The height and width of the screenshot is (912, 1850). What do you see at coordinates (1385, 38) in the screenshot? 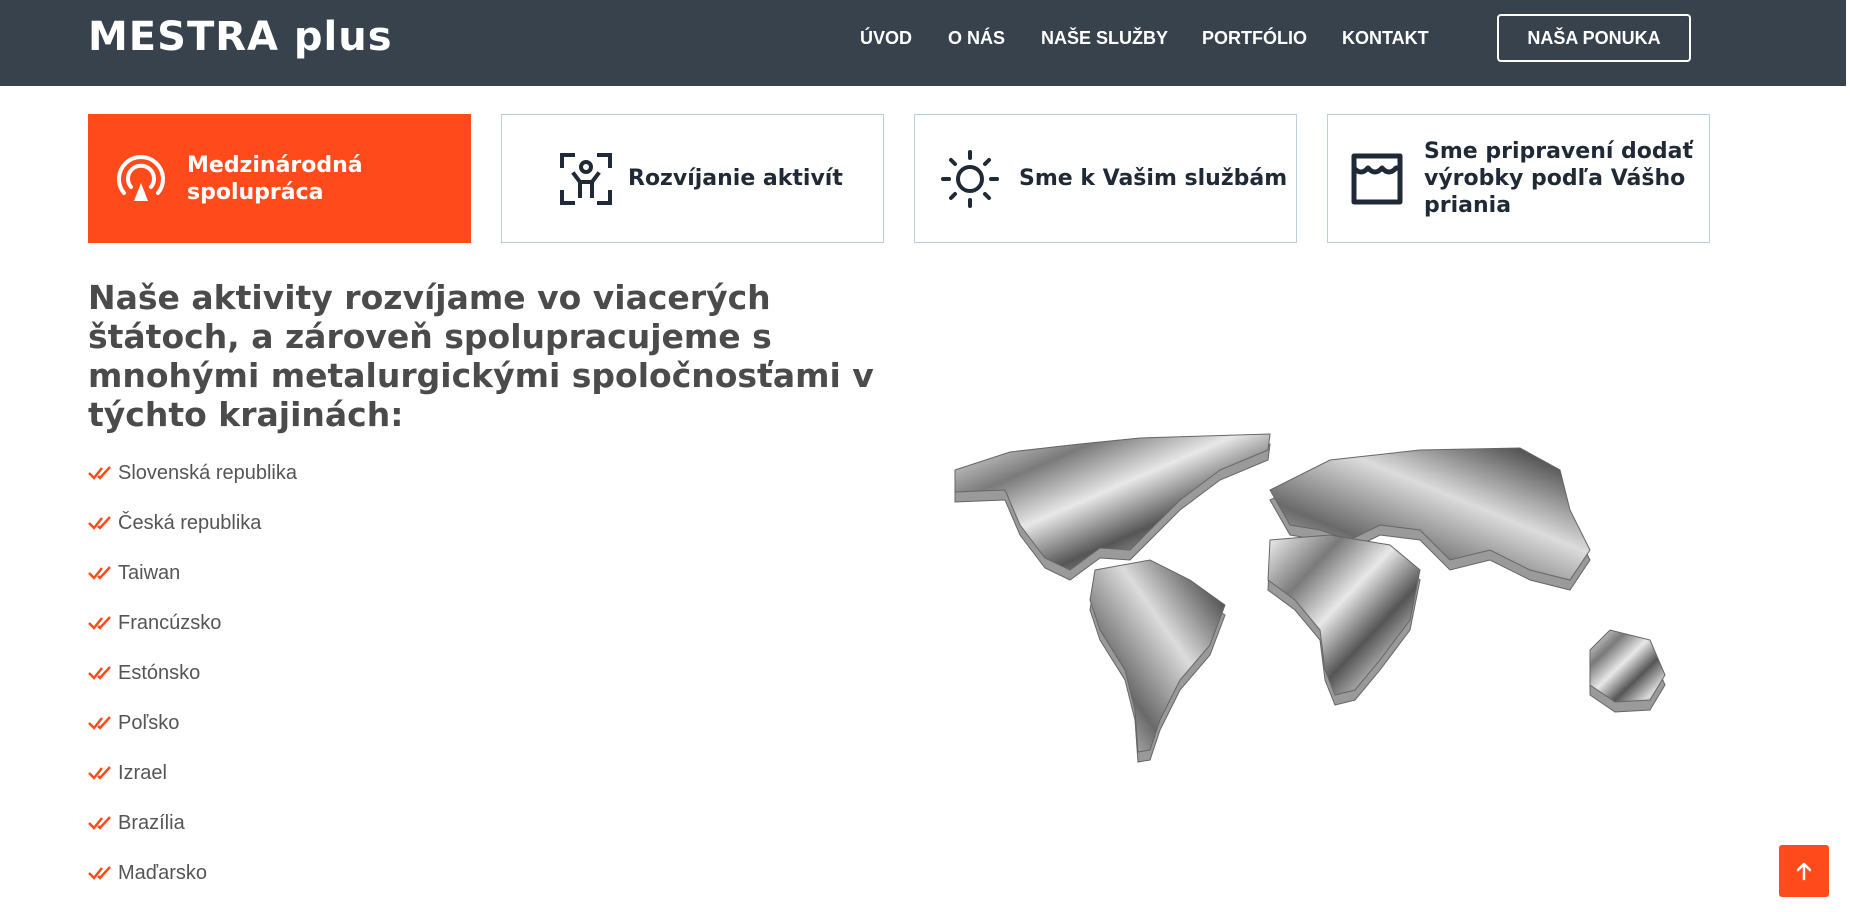
I see `nav-kontakt: KONTAKT` at bounding box center [1385, 38].